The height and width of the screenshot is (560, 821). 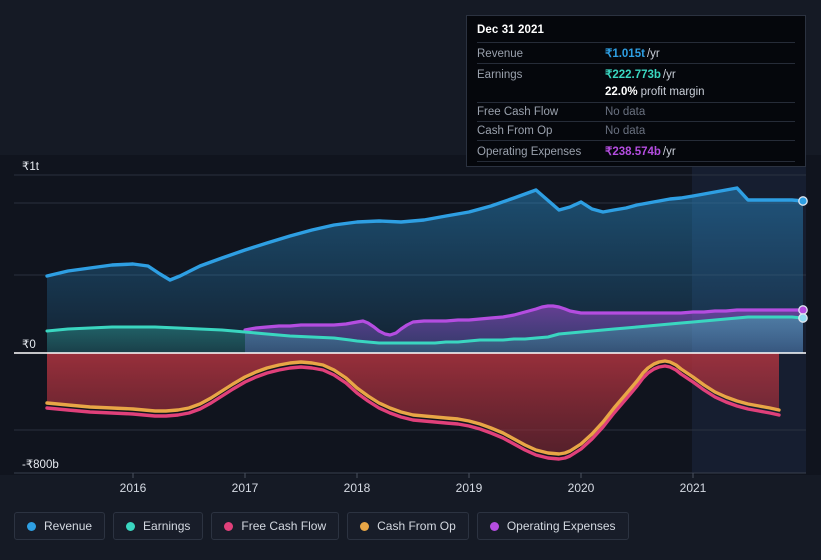 I want to click on tooltip-date: Dec 31 2021, so click(x=510, y=30).